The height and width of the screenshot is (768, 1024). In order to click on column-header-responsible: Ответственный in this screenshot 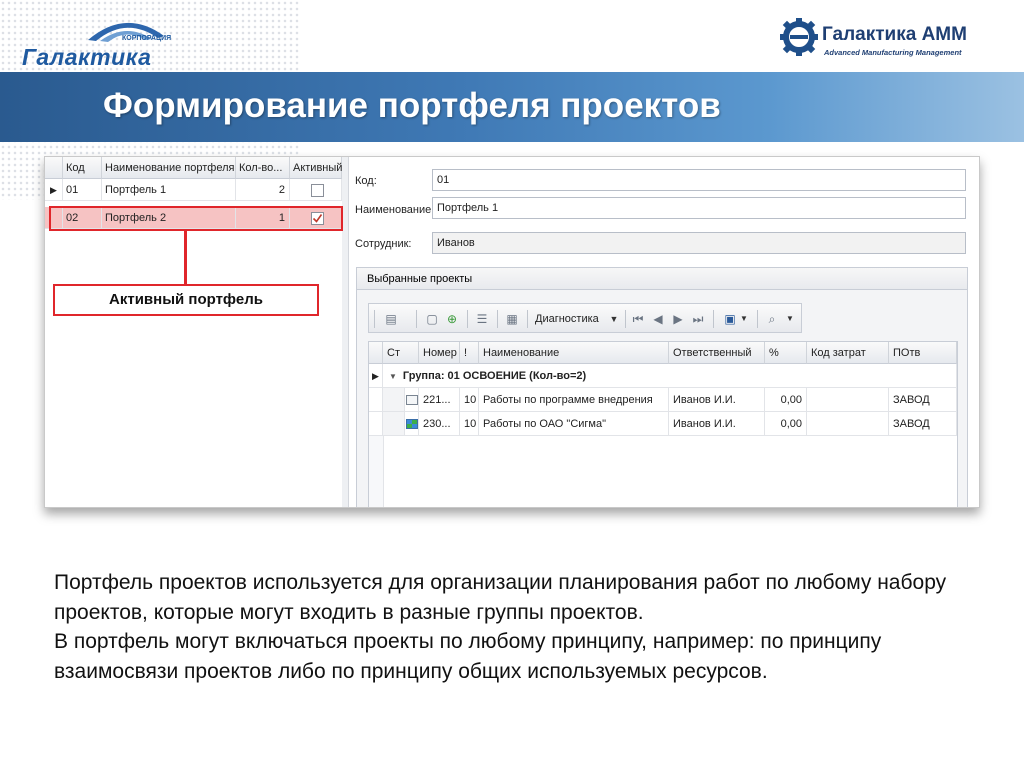, I will do `click(717, 353)`.